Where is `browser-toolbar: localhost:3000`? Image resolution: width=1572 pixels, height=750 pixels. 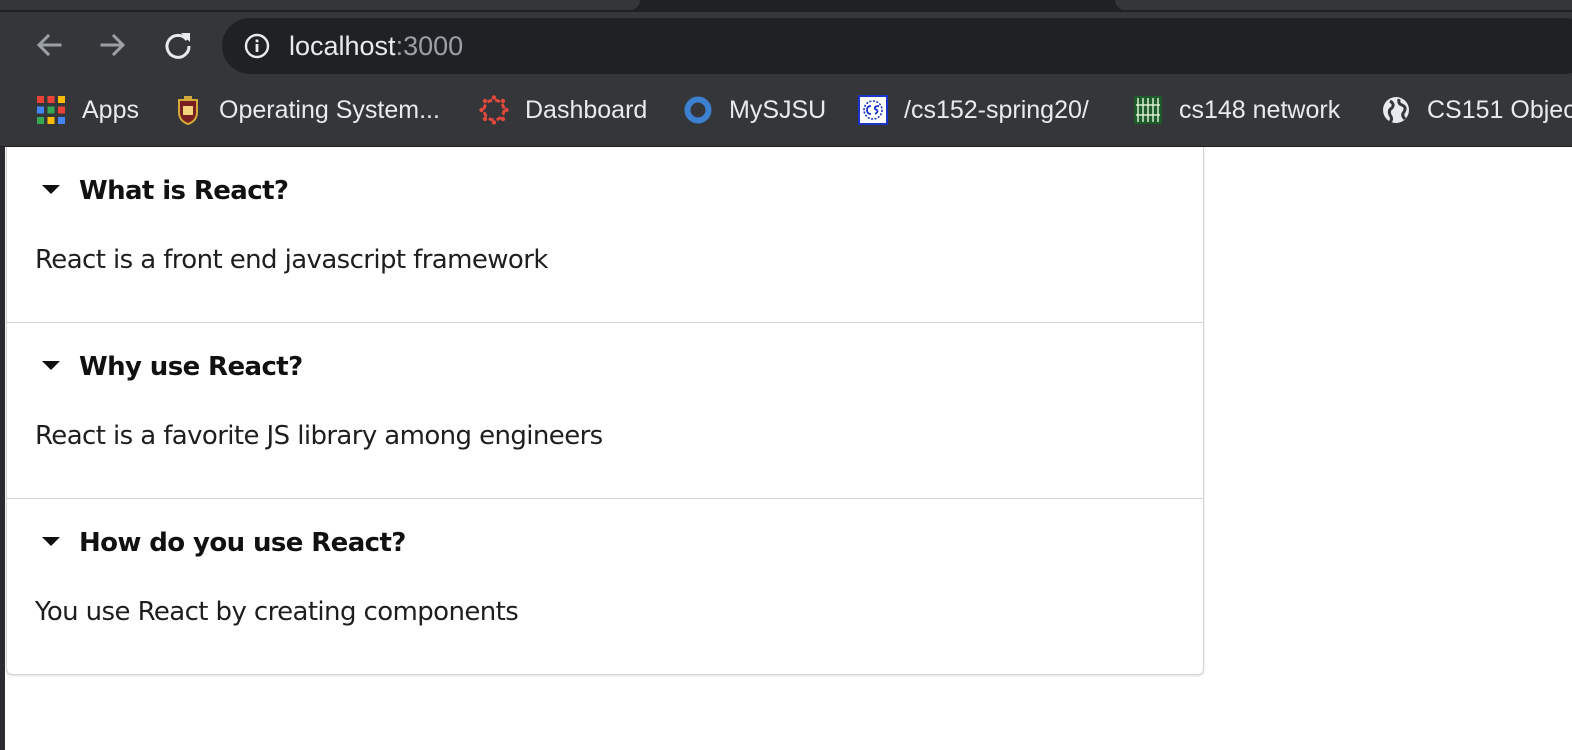 browser-toolbar: localhost:3000 is located at coordinates (786, 44).